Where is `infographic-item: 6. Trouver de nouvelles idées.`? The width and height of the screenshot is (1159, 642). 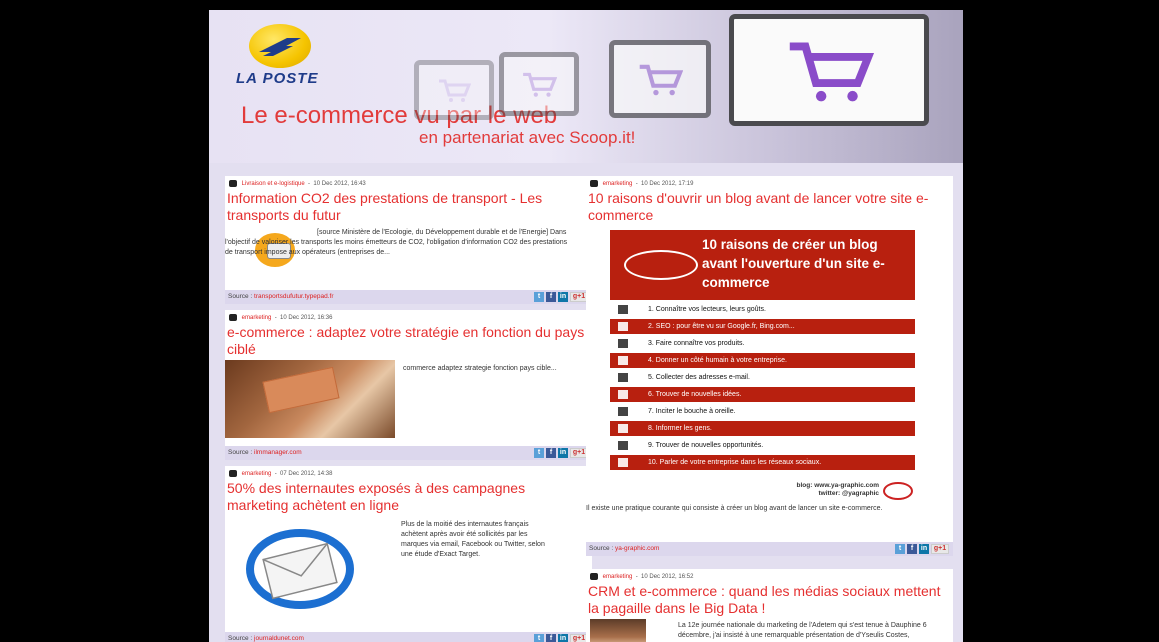
infographic-item: 6. Trouver de nouvelles idées. is located at coordinates (762, 394).